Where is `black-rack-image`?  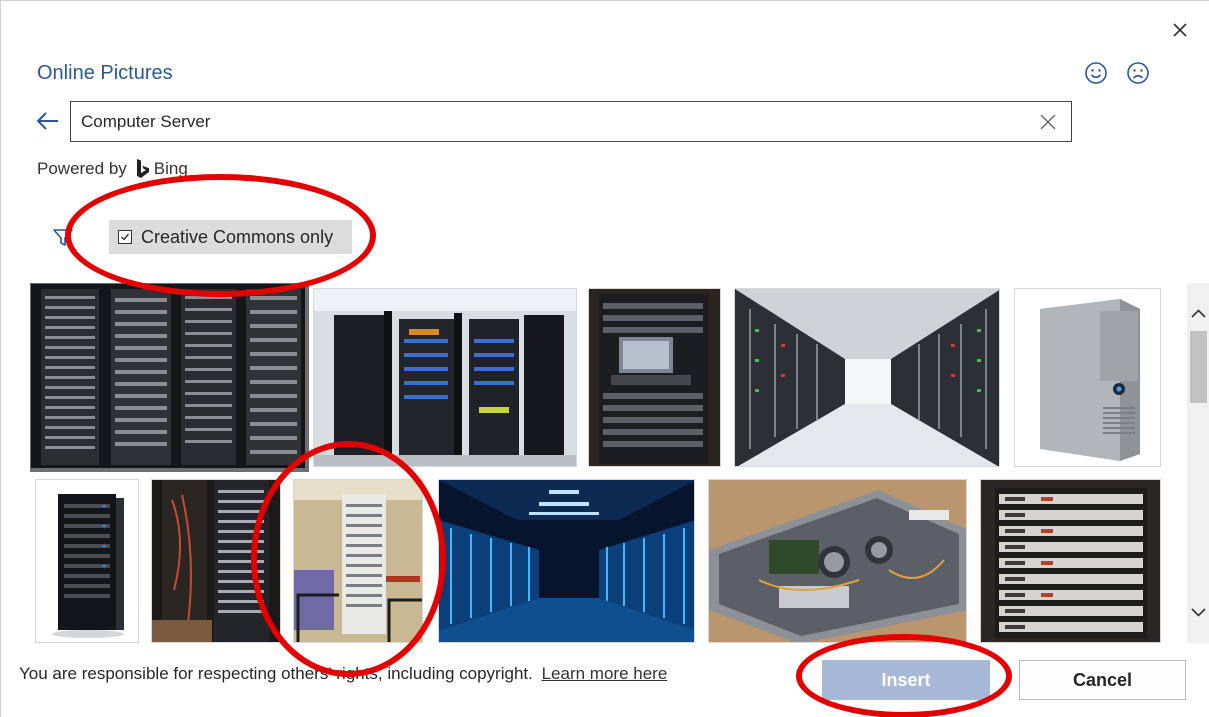
black-rack-image is located at coordinates (87, 561).